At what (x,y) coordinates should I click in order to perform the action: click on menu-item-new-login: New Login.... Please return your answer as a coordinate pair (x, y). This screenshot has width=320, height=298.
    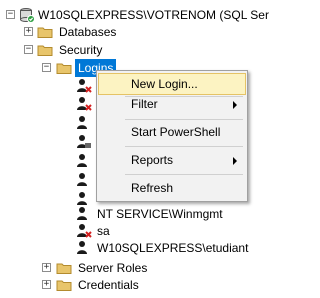
    Looking at the image, I should click on (172, 84).